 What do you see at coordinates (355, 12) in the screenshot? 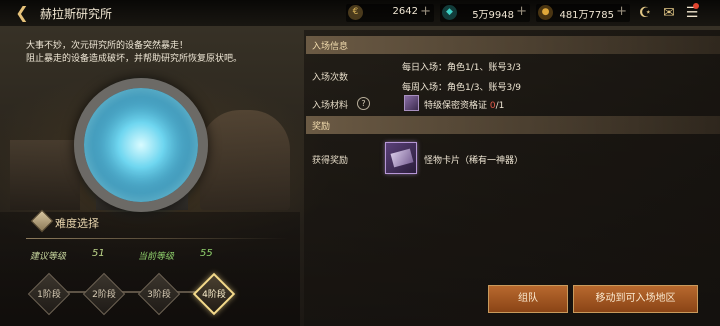
I see `gold-coin-icon: €` at bounding box center [355, 12].